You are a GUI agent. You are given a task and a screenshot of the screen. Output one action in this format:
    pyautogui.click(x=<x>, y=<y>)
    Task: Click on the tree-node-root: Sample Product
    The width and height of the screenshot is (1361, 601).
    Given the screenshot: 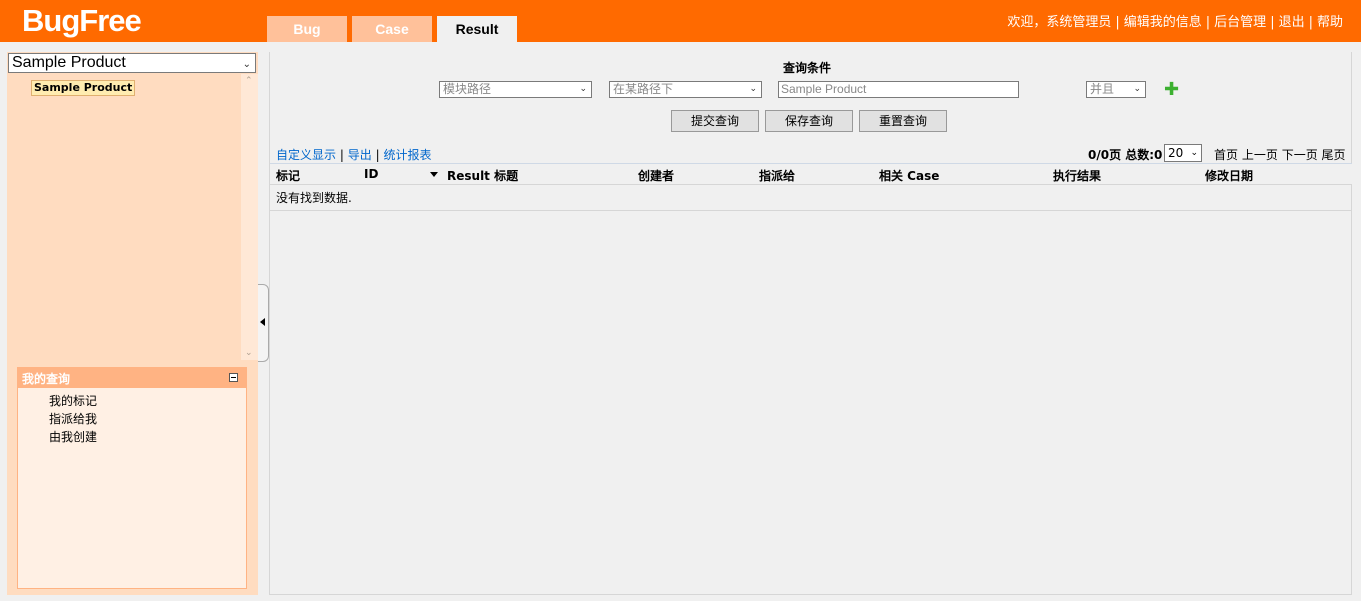 What is the action you would take?
    pyautogui.click(x=83, y=88)
    